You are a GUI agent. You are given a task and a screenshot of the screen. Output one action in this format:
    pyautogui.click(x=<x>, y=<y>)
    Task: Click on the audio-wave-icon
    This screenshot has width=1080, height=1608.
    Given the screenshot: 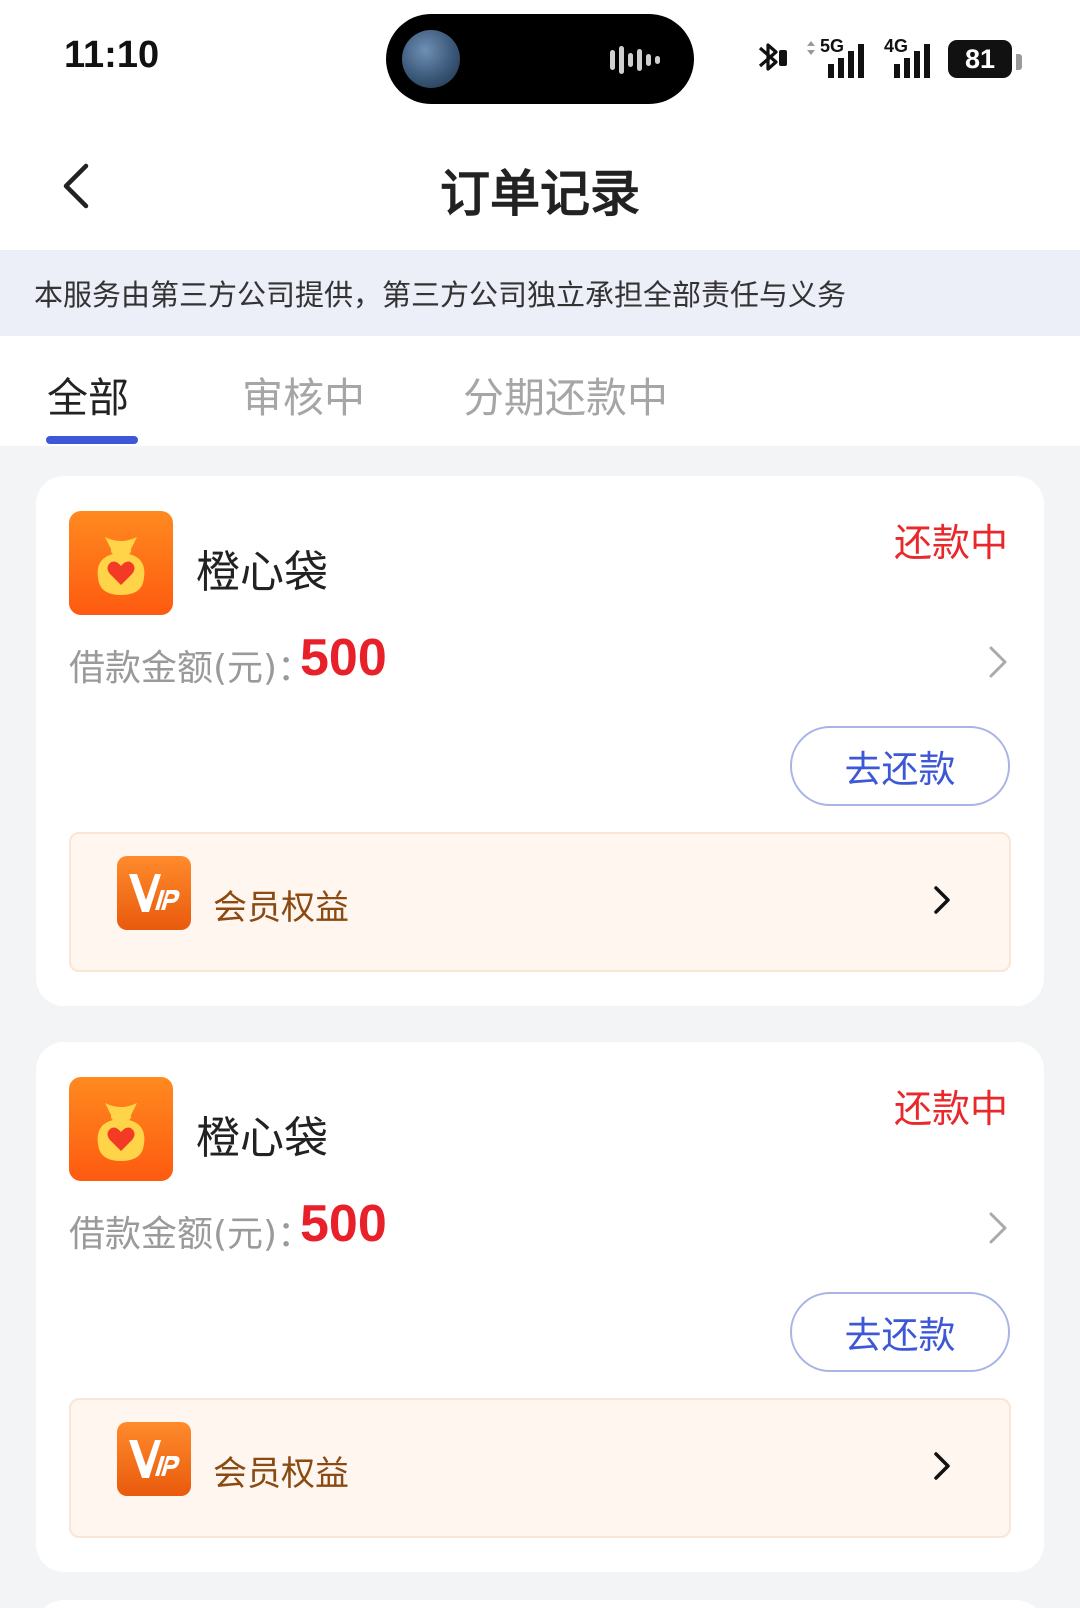 What is the action you would take?
    pyautogui.click(x=635, y=60)
    